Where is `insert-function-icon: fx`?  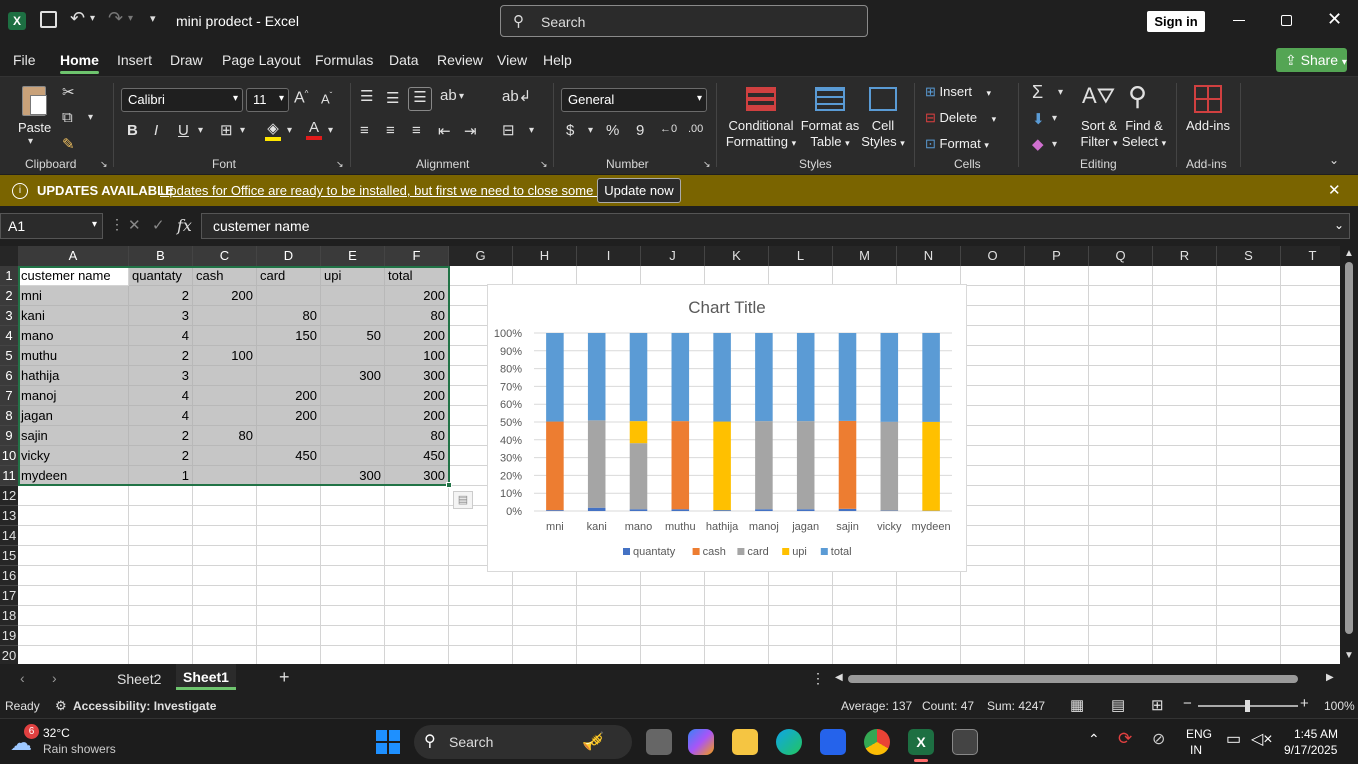
insert-function-icon: fx is located at coordinates (184, 225).